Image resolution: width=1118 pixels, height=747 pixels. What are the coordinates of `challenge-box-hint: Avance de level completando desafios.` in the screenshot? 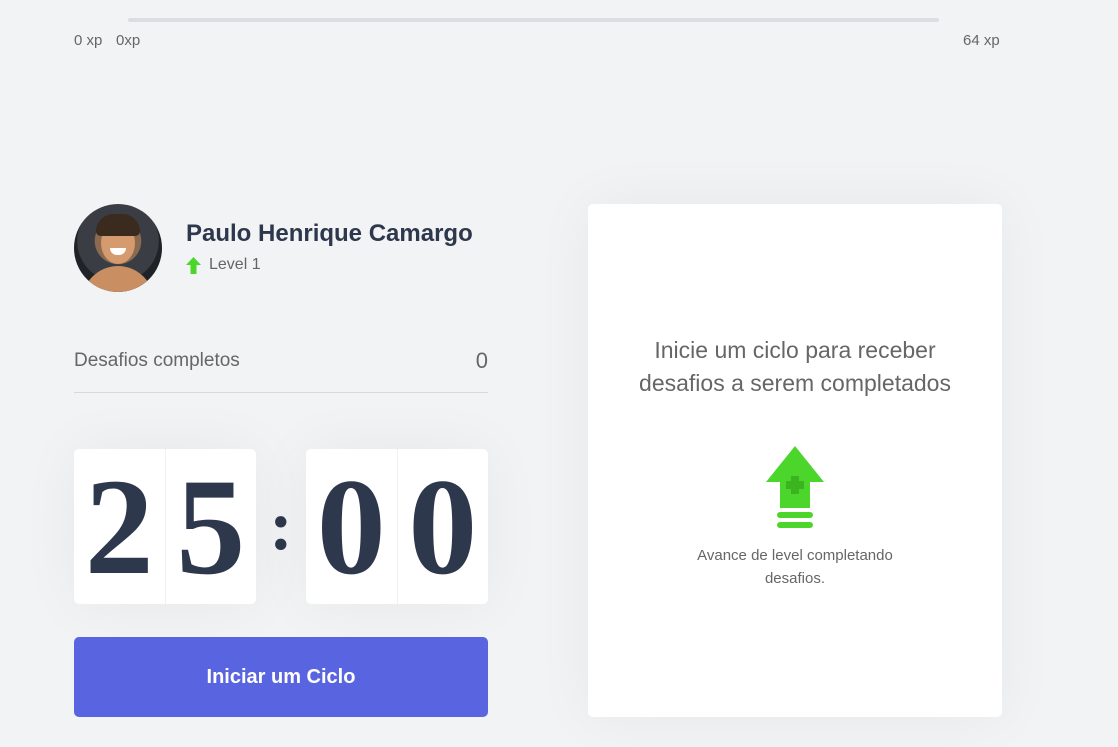 It's located at (795, 567).